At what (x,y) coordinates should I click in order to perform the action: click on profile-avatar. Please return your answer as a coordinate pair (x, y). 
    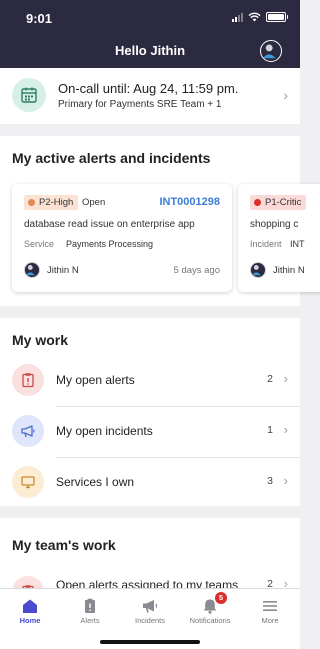
    Looking at the image, I should click on (271, 51).